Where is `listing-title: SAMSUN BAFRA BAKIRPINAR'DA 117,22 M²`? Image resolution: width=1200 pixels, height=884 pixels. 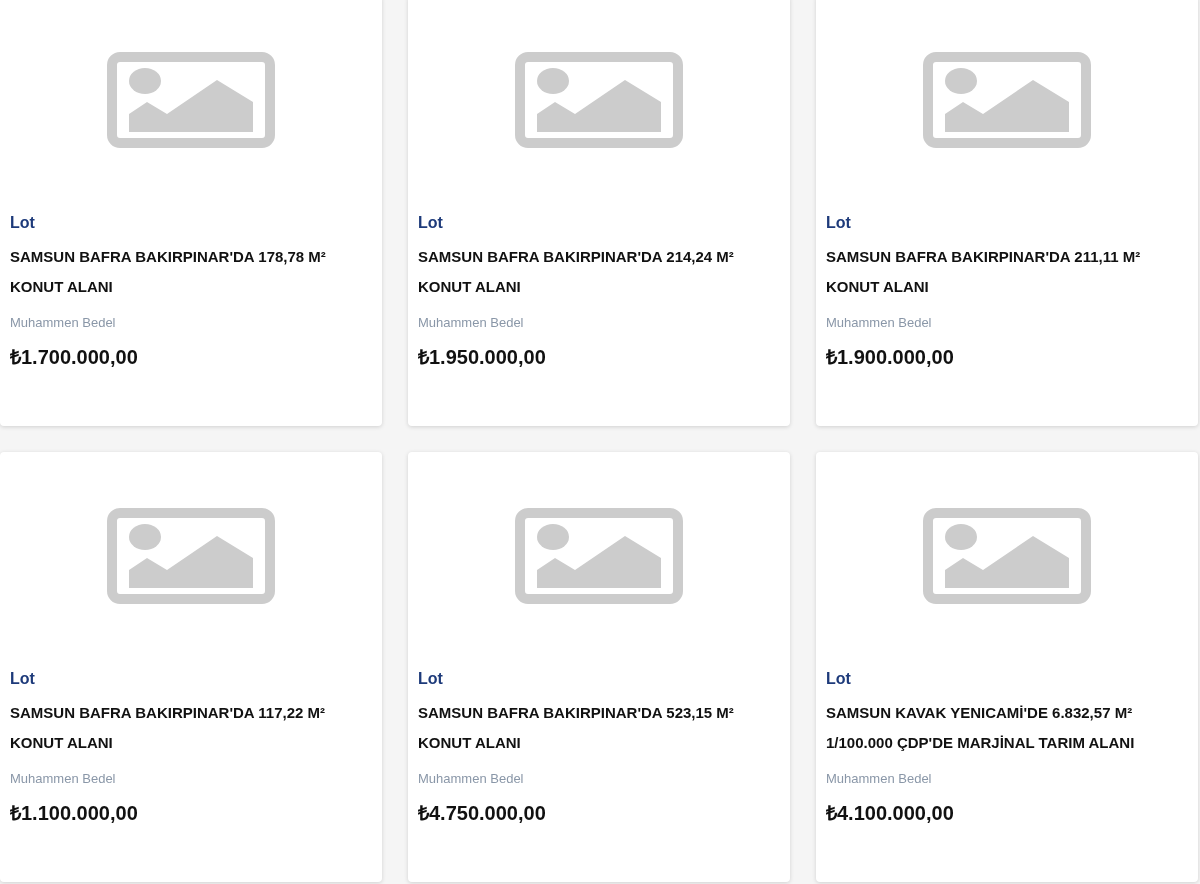
listing-title: SAMSUN BAFRA BAKIRPINAR'DA 117,22 M² is located at coordinates (167, 713).